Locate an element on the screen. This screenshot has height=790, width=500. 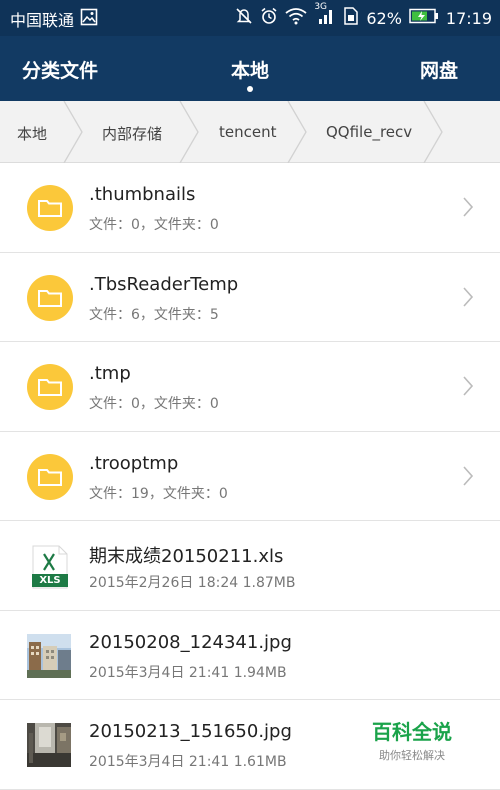
list-item-folder: .thumbnails 文件：0，文件夹：0 is located at coordinates (250, 208).